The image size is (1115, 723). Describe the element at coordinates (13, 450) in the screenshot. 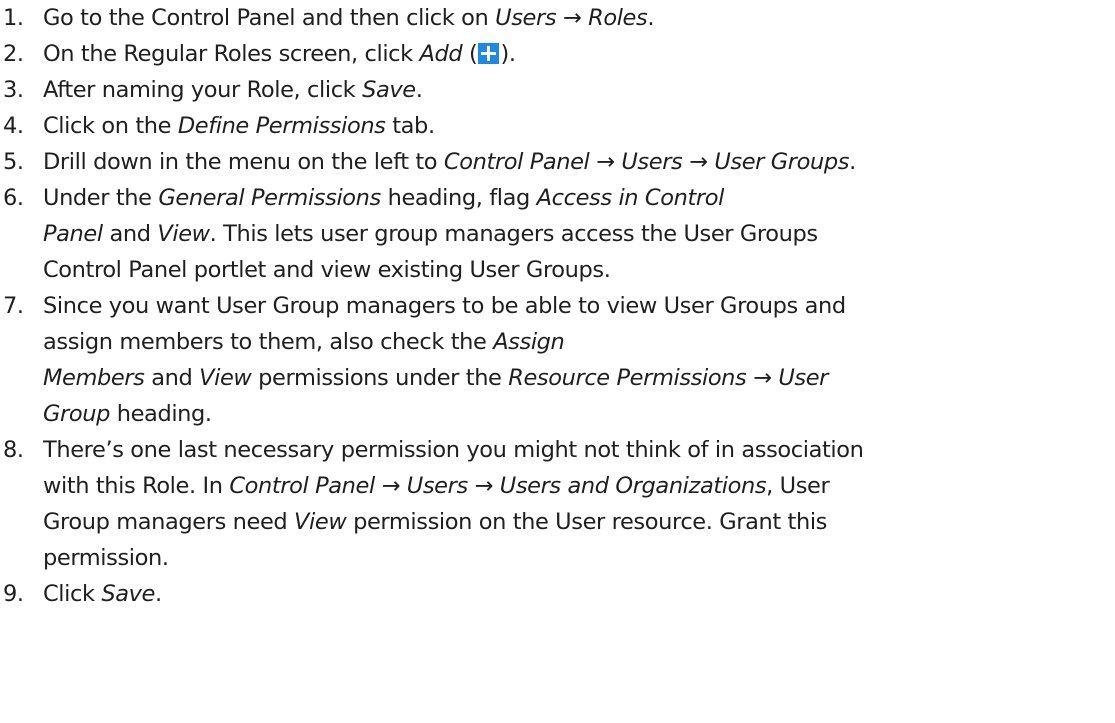

I see `step-number: 8.` at that location.